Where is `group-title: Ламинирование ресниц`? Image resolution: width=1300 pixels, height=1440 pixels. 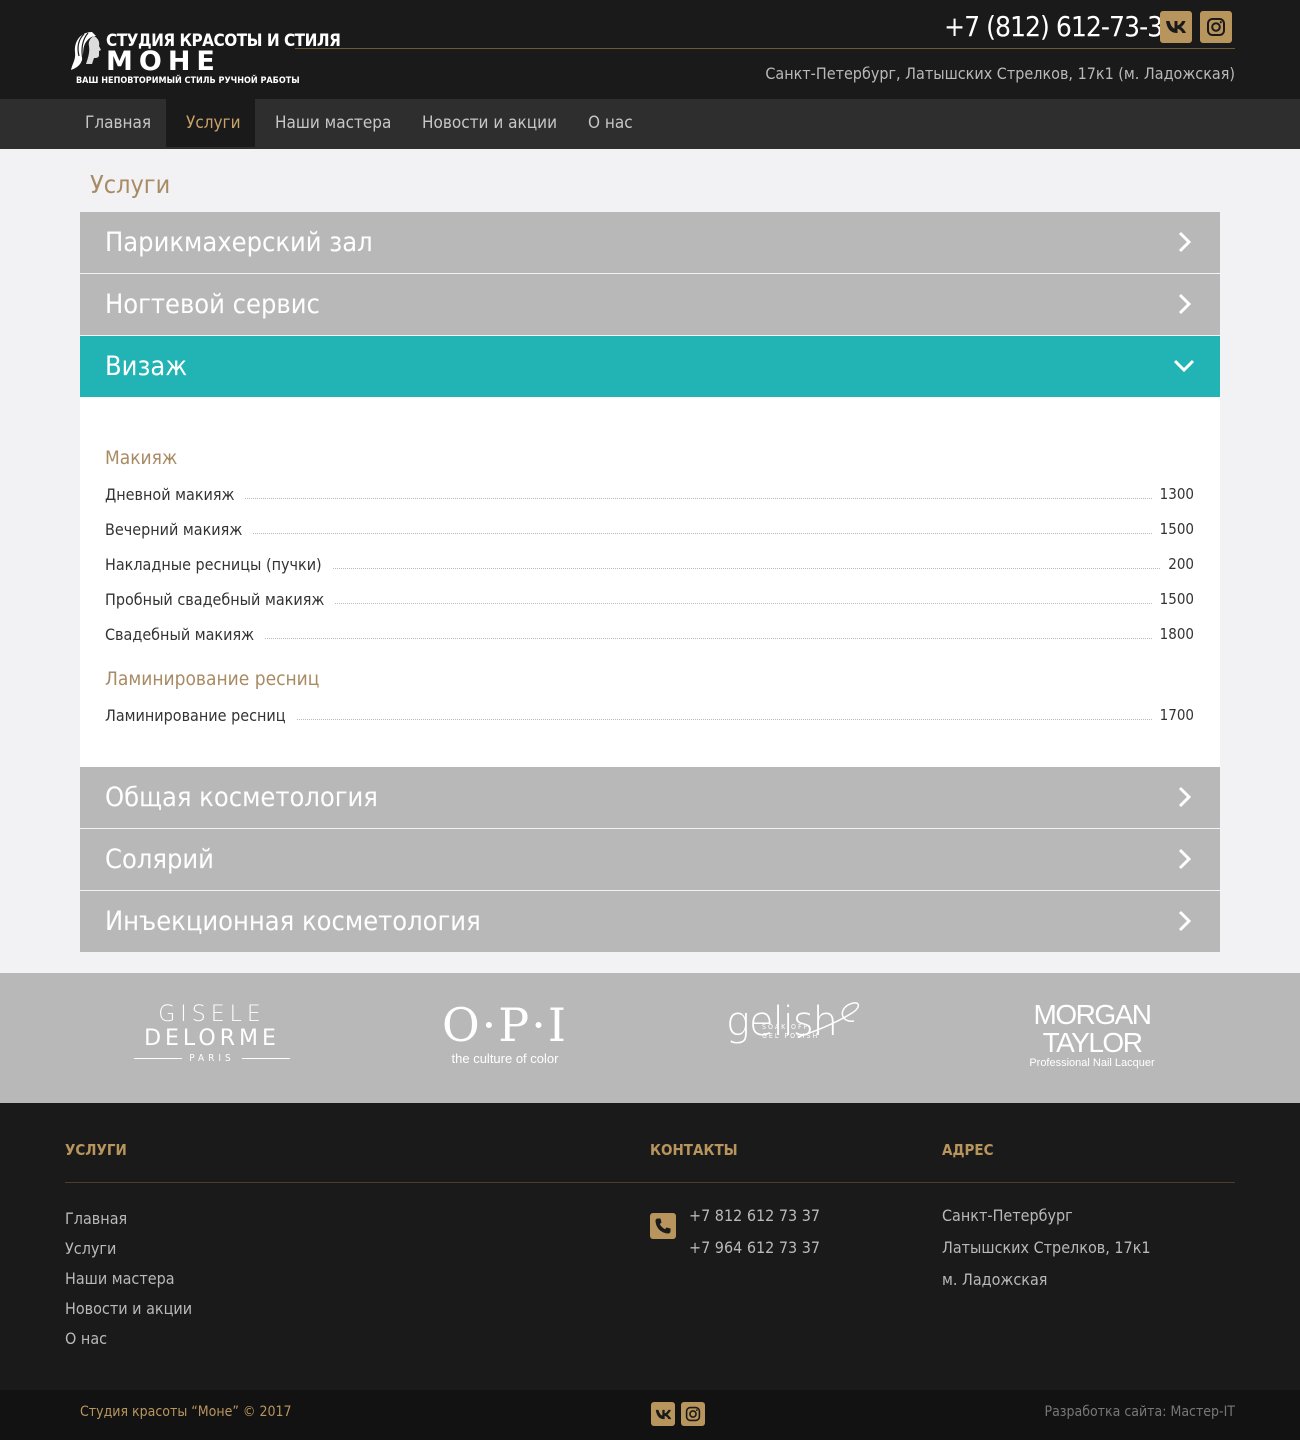 group-title: Ламинирование ресниц is located at coordinates (212, 679).